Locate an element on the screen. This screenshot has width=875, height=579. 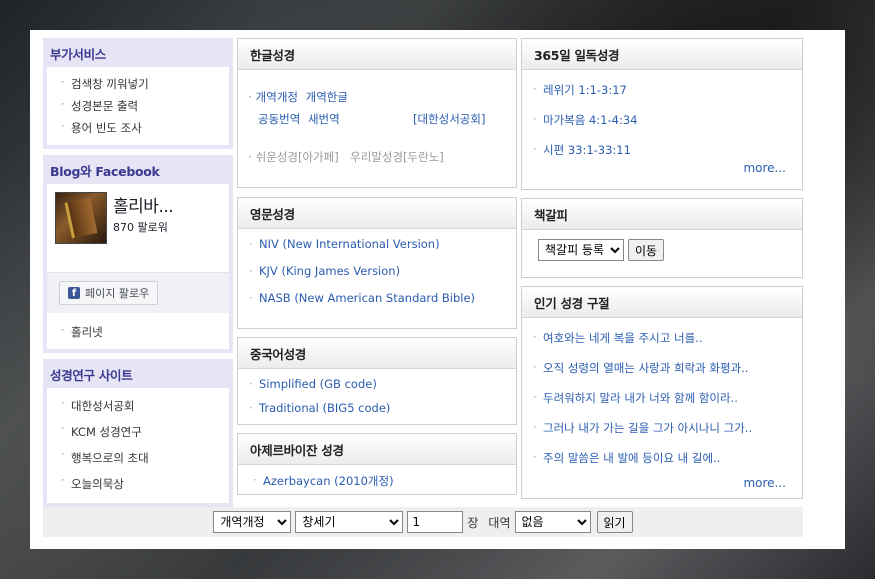
chinese-bible-title: 중국어성경 is located at coordinates (377, 353).